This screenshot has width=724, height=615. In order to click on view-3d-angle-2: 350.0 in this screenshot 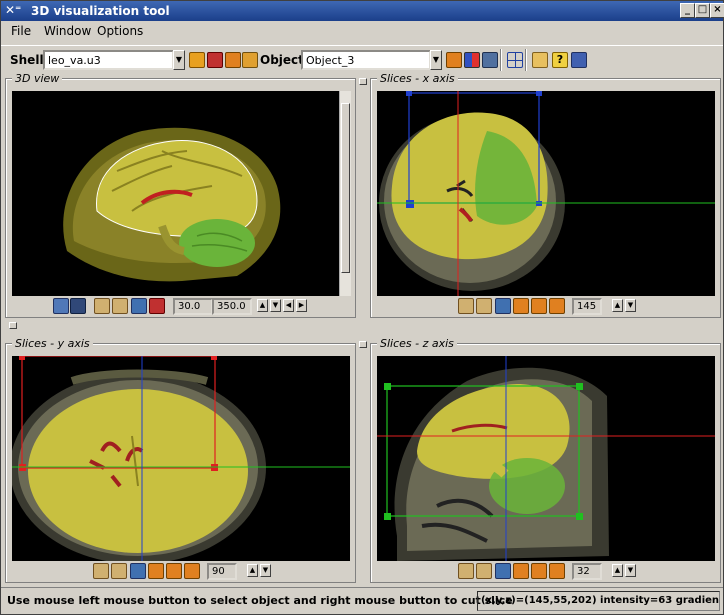, I will do `click(232, 306)`.